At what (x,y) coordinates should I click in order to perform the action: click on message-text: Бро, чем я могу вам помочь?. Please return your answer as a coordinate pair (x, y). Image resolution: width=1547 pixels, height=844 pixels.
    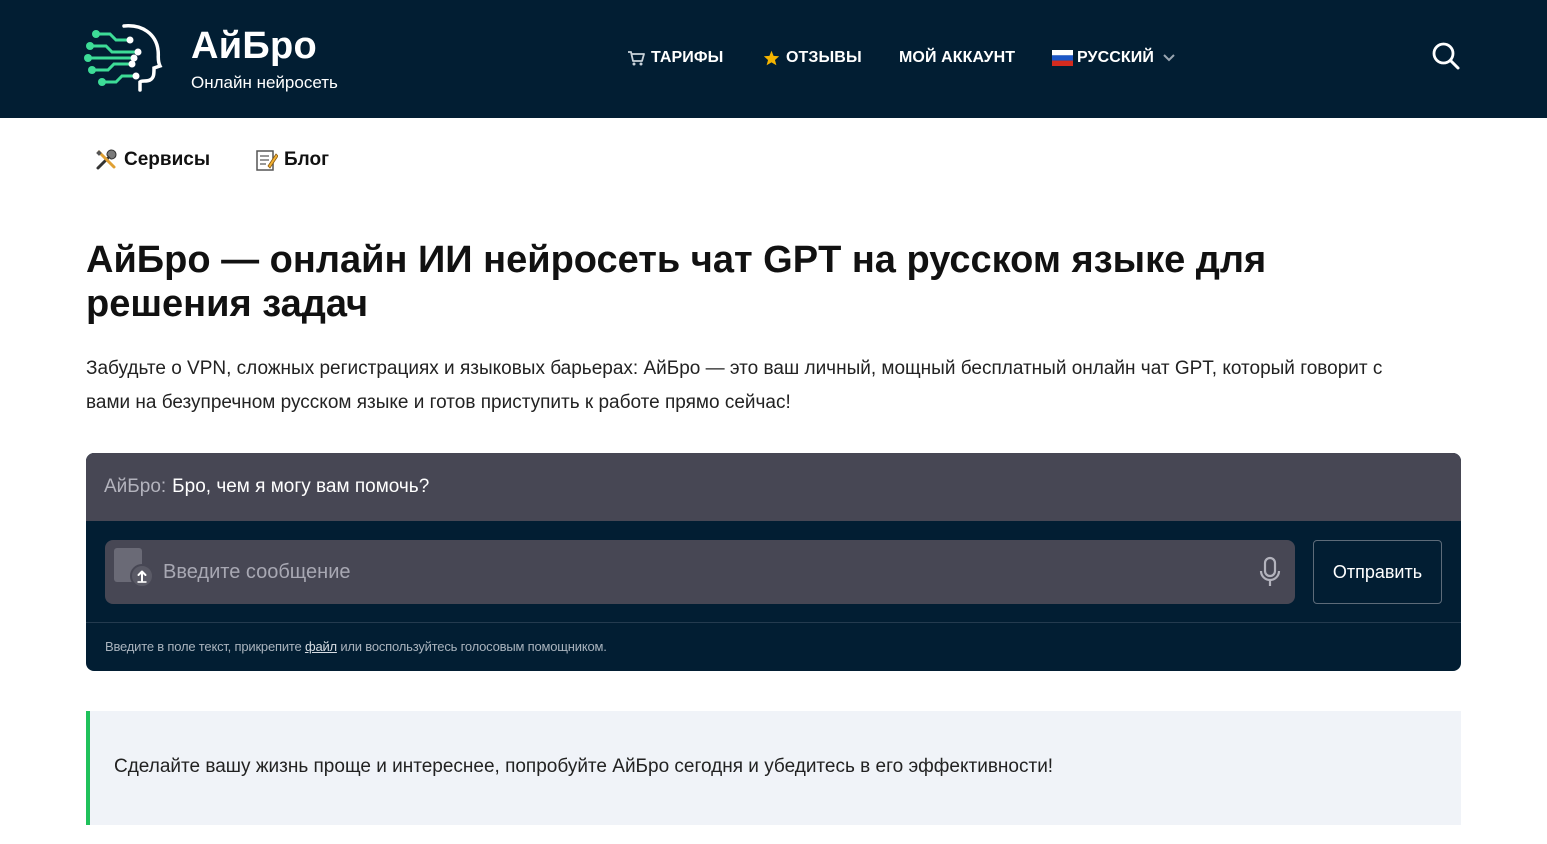
    Looking at the image, I should click on (301, 486).